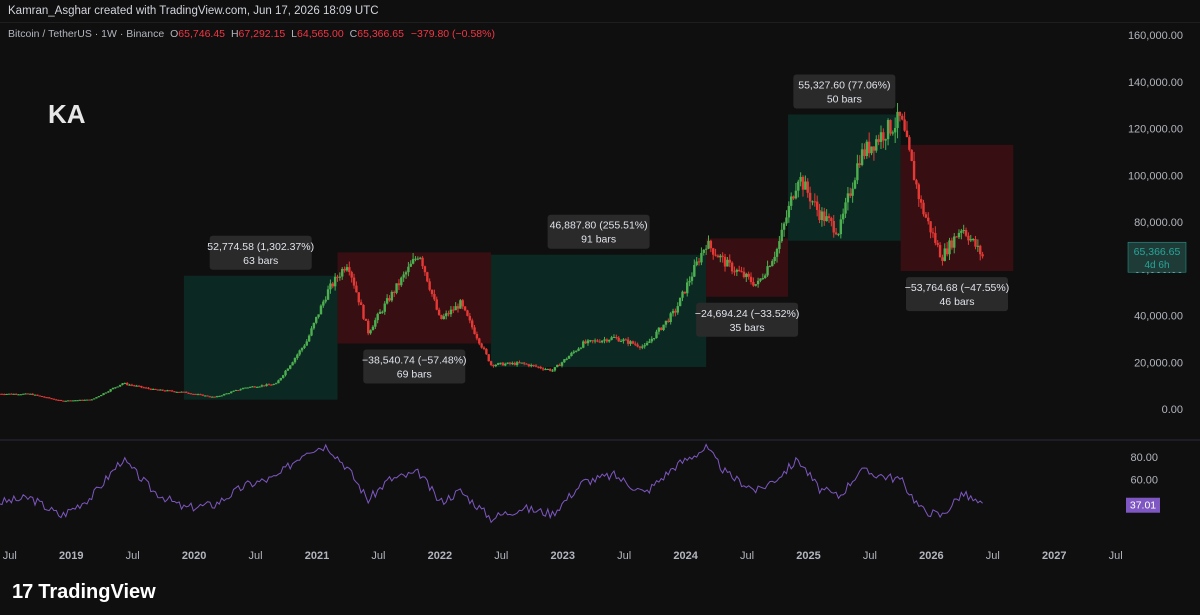  What do you see at coordinates (22, 592) in the screenshot?
I see `tradingview-logo-icon: 17` at bounding box center [22, 592].